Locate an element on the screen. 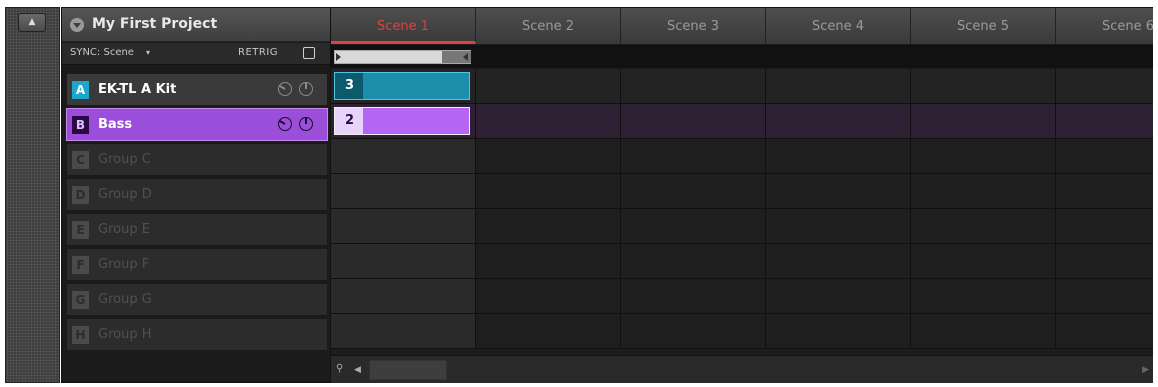 This screenshot has height=387, width=1158. group-letter: F is located at coordinates (80, 265).